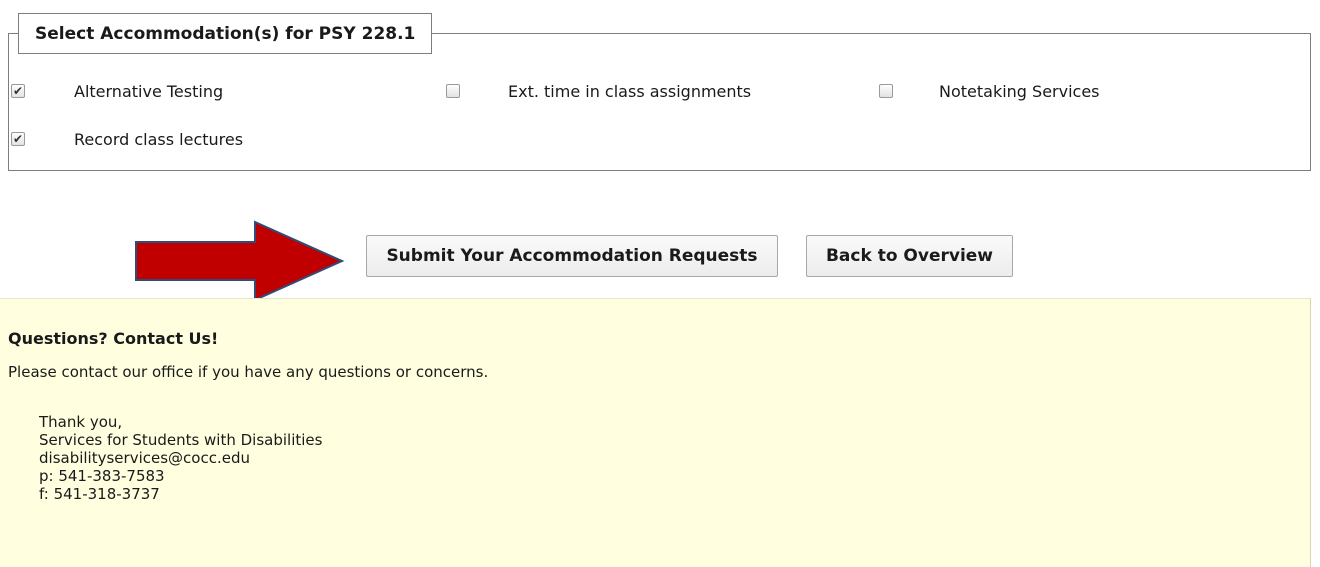 Image resolution: width=1320 pixels, height=567 pixels. I want to click on option-notetaking: Notetaking Services, so click(989, 91).